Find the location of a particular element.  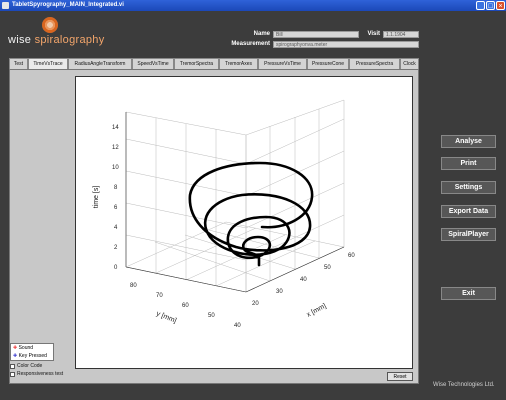

measurement-field: spirographyonva.meter is located at coordinates (346, 44).